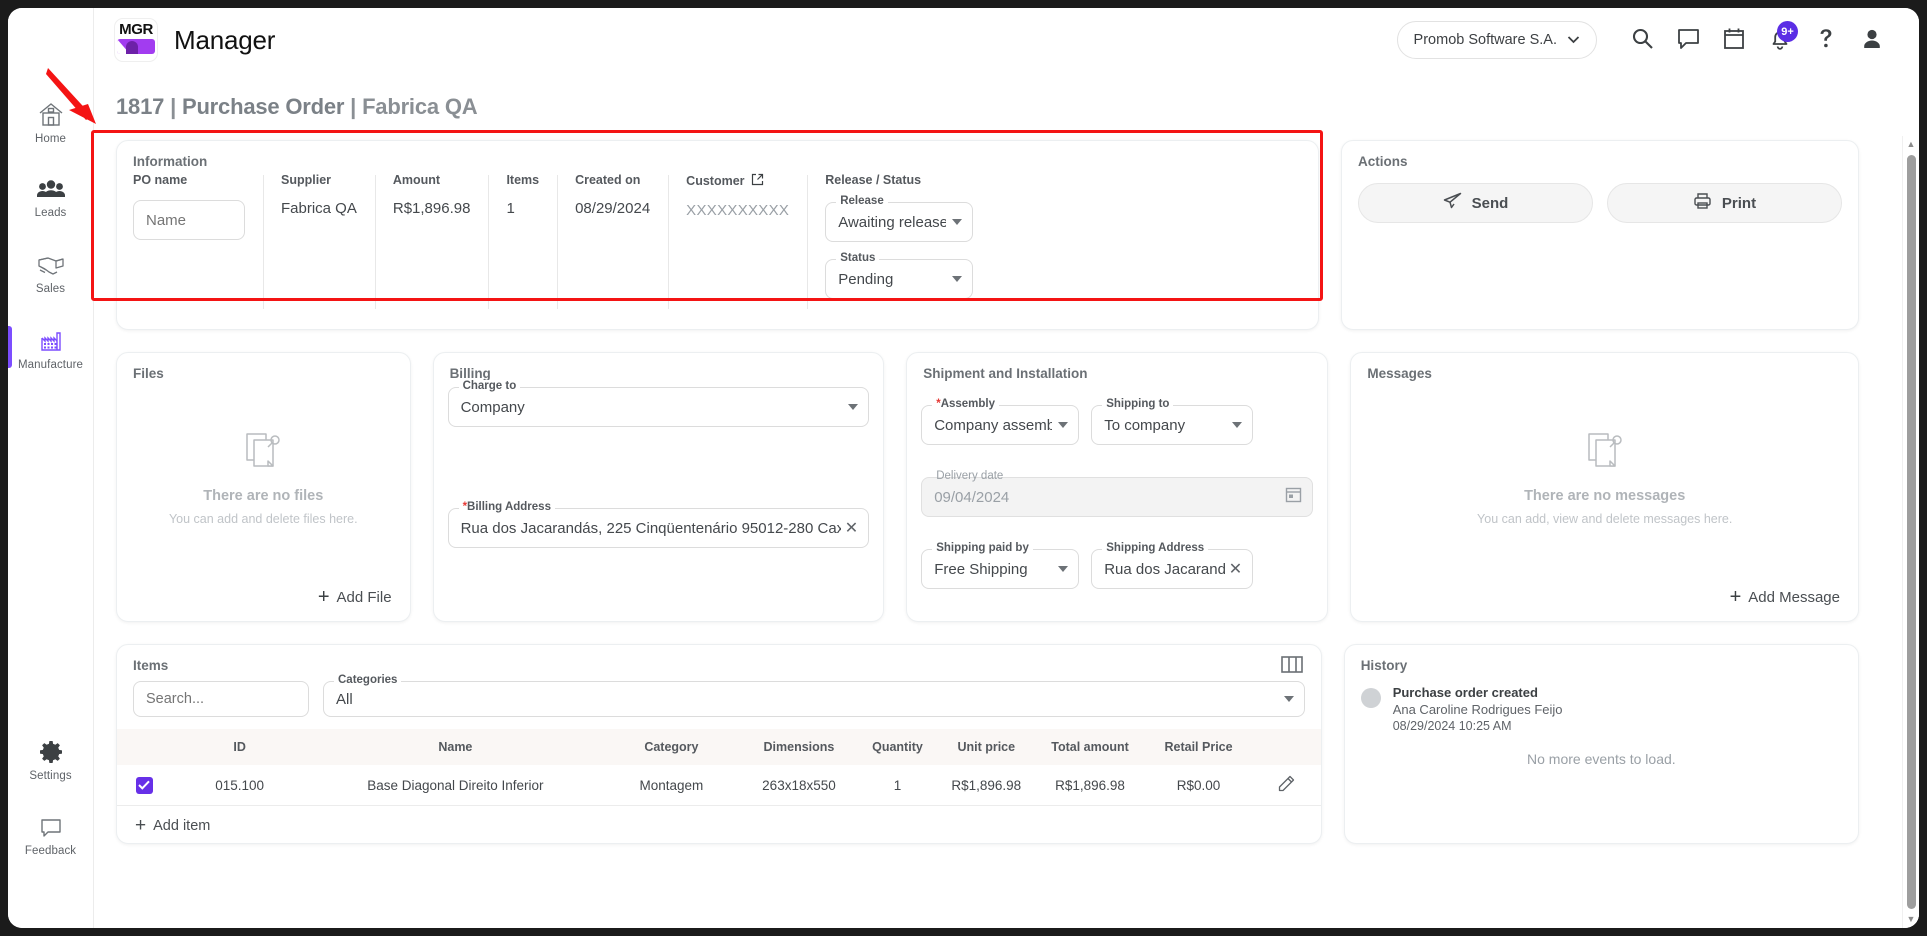 The width and height of the screenshot is (1927, 936). What do you see at coordinates (1000, 565) in the screenshot?
I see `shipping-paid-by-select: Shipping paid by Free Shipping` at bounding box center [1000, 565].